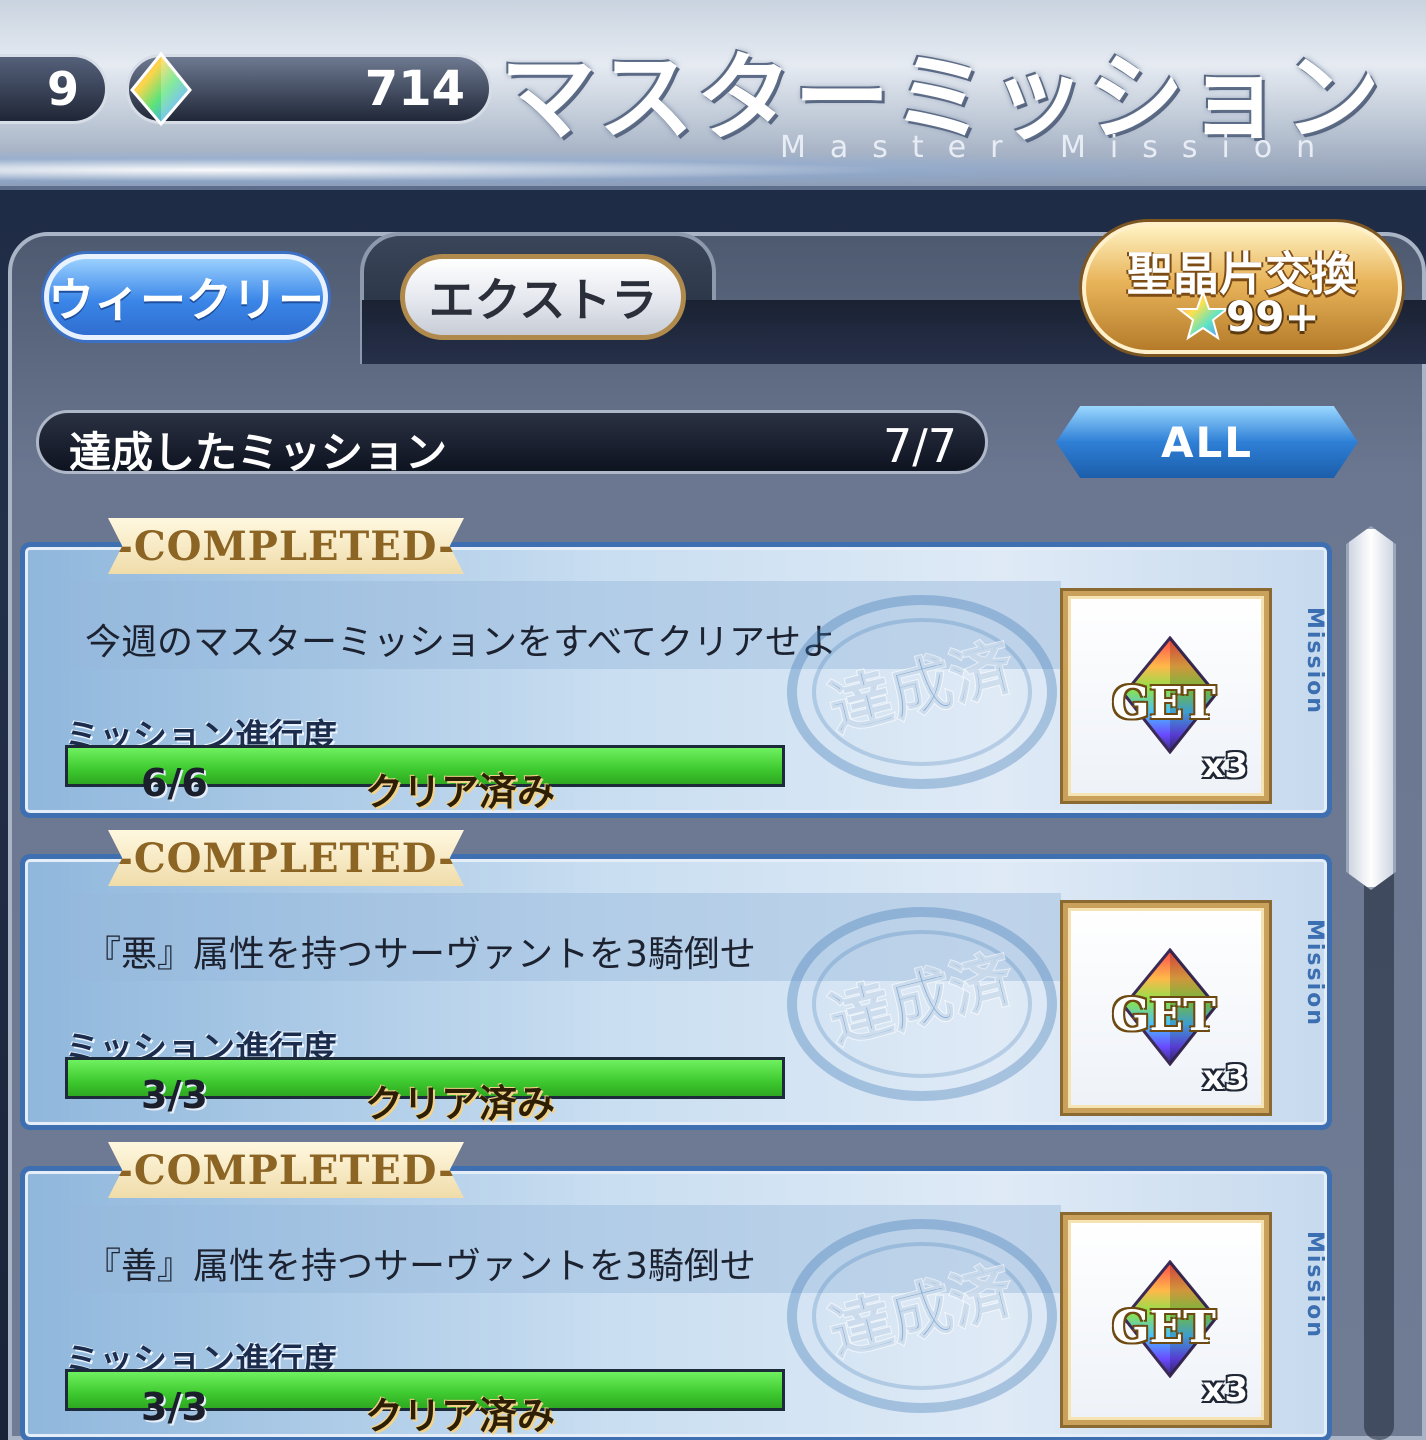  What do you see at coordinates (420, 954) in the screenshot?
I see `mission-description: 『悪』属性を持つサーヴァントを3騎倒せ` at bounding box center [420, 954].